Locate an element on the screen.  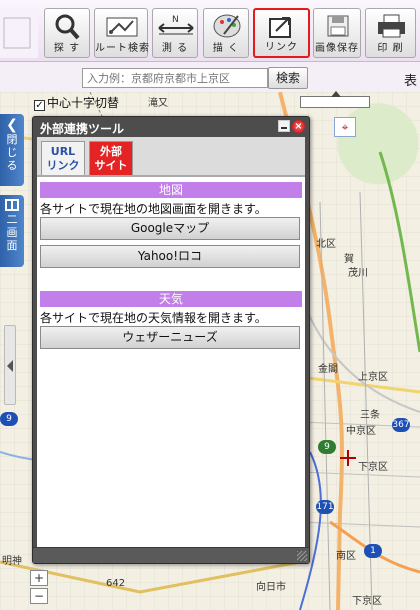
map-label-muko: 向日市 is located at coordinates (271, 587).